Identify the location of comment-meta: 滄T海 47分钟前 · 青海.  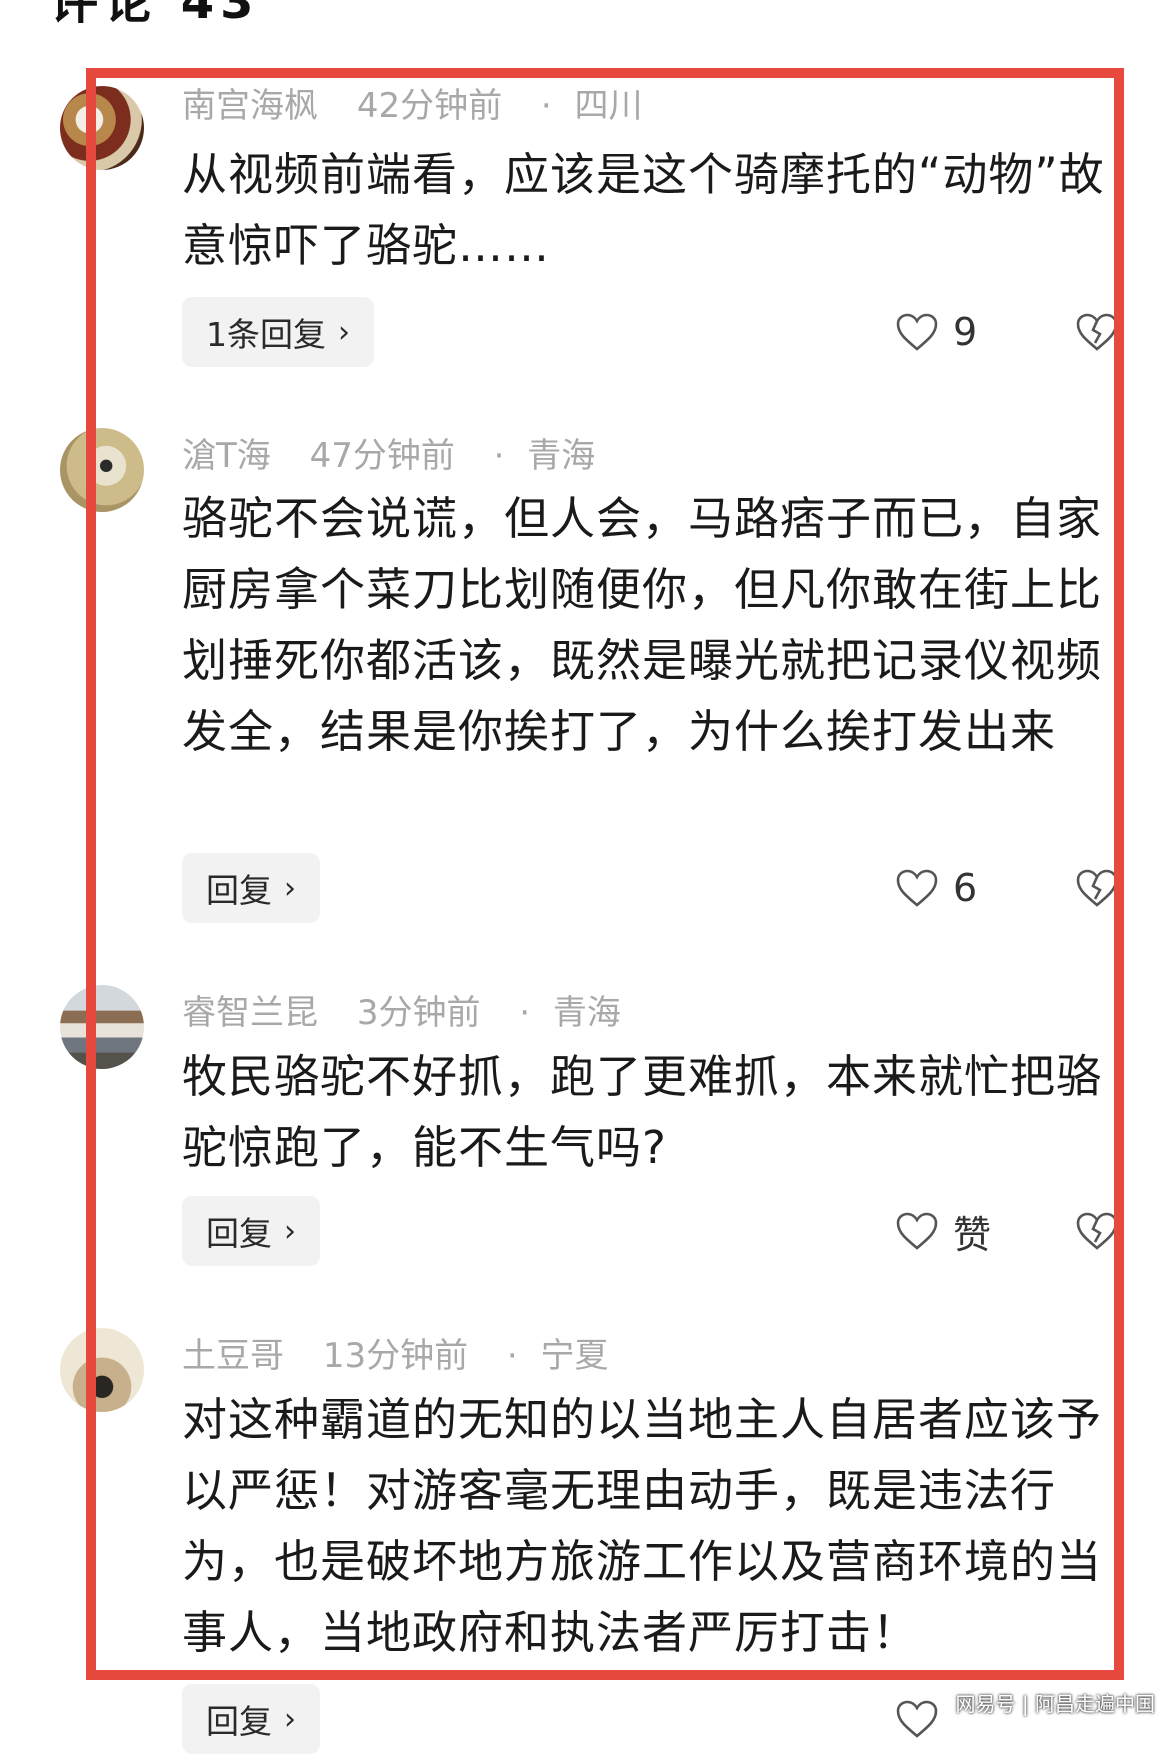
(402, 452).